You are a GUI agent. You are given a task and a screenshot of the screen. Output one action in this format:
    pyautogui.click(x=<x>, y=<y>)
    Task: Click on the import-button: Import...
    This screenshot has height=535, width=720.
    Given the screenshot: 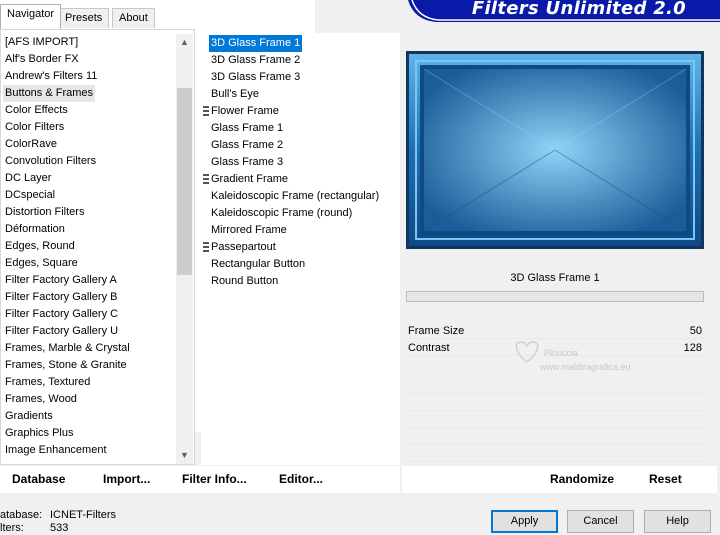 What is the action you would take?
    pyautogui.click(x=126, y=479)
    